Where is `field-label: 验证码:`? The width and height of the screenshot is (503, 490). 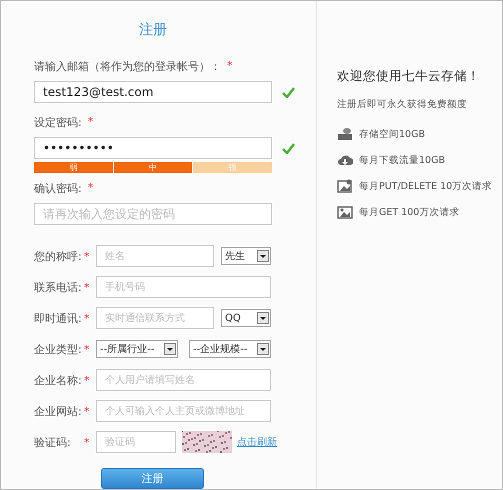
field-label: 验证码: is located at coordinates (53, 442).